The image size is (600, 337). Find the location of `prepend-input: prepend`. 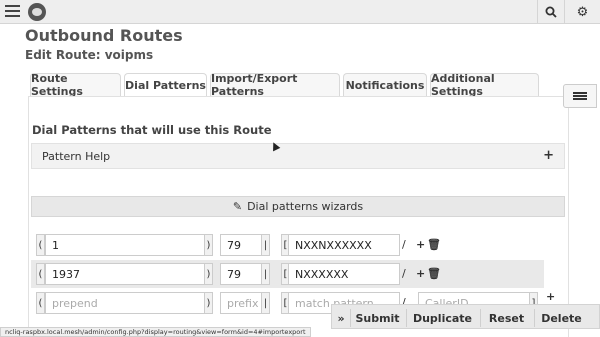

prepend-input: prepend is located at coordinates (125, 303).